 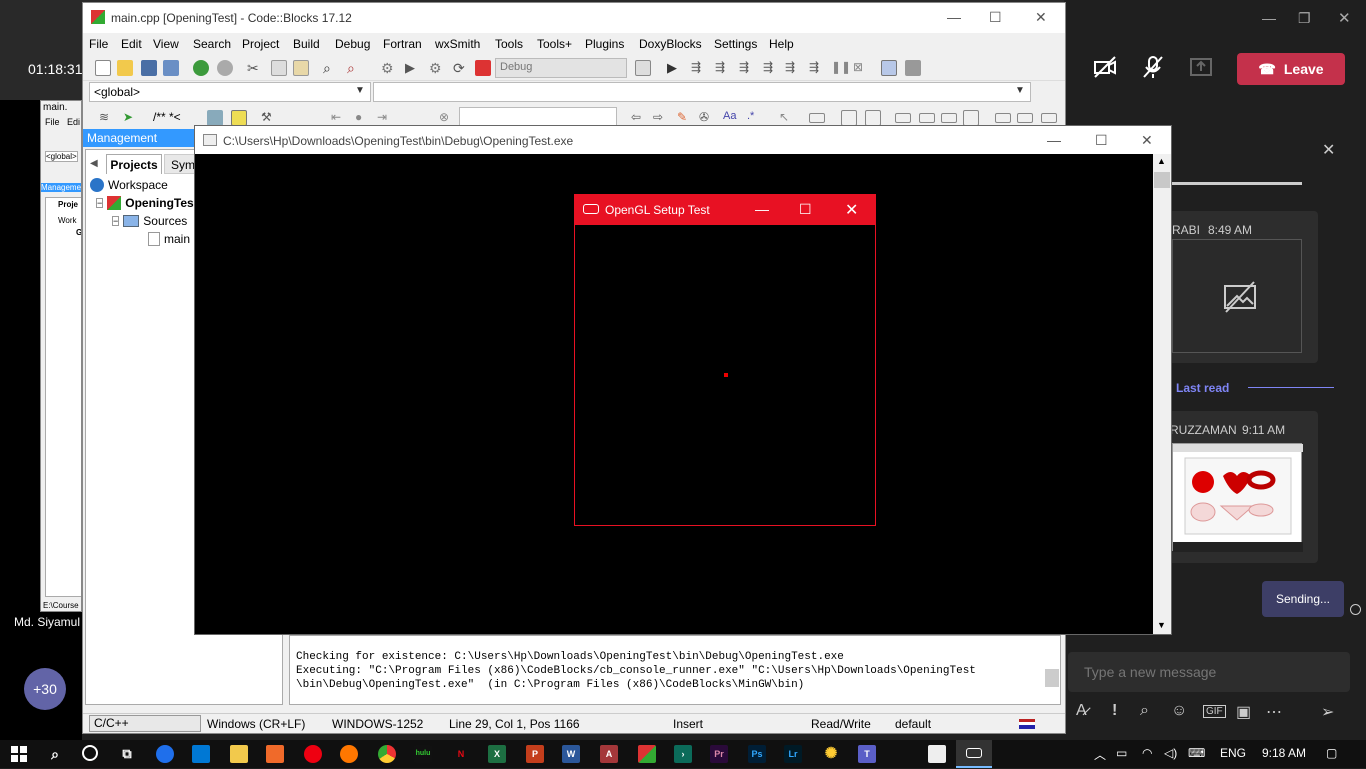 What do you see at coordinates (1170, 753) in the screenshot?
I see `volume-icon: ◁)` at bounding box center [1170, 753].